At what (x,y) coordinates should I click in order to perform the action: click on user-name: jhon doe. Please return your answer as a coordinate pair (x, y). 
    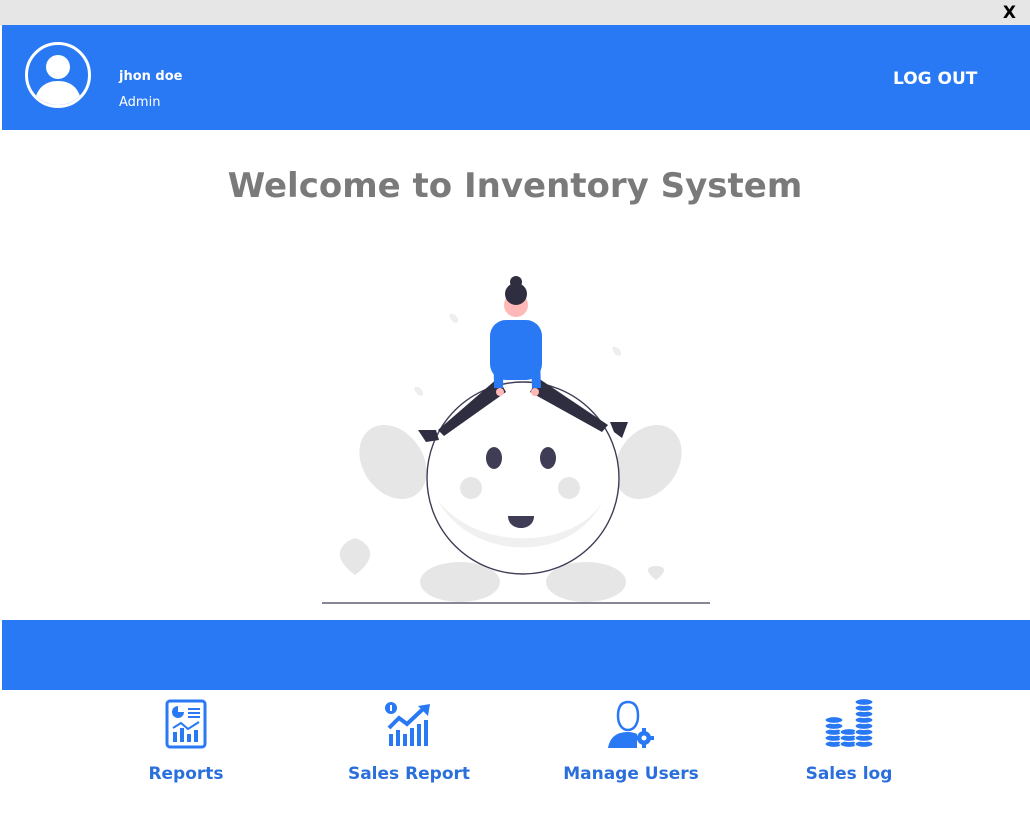
    Looking at the image, I should click on (151, 76).